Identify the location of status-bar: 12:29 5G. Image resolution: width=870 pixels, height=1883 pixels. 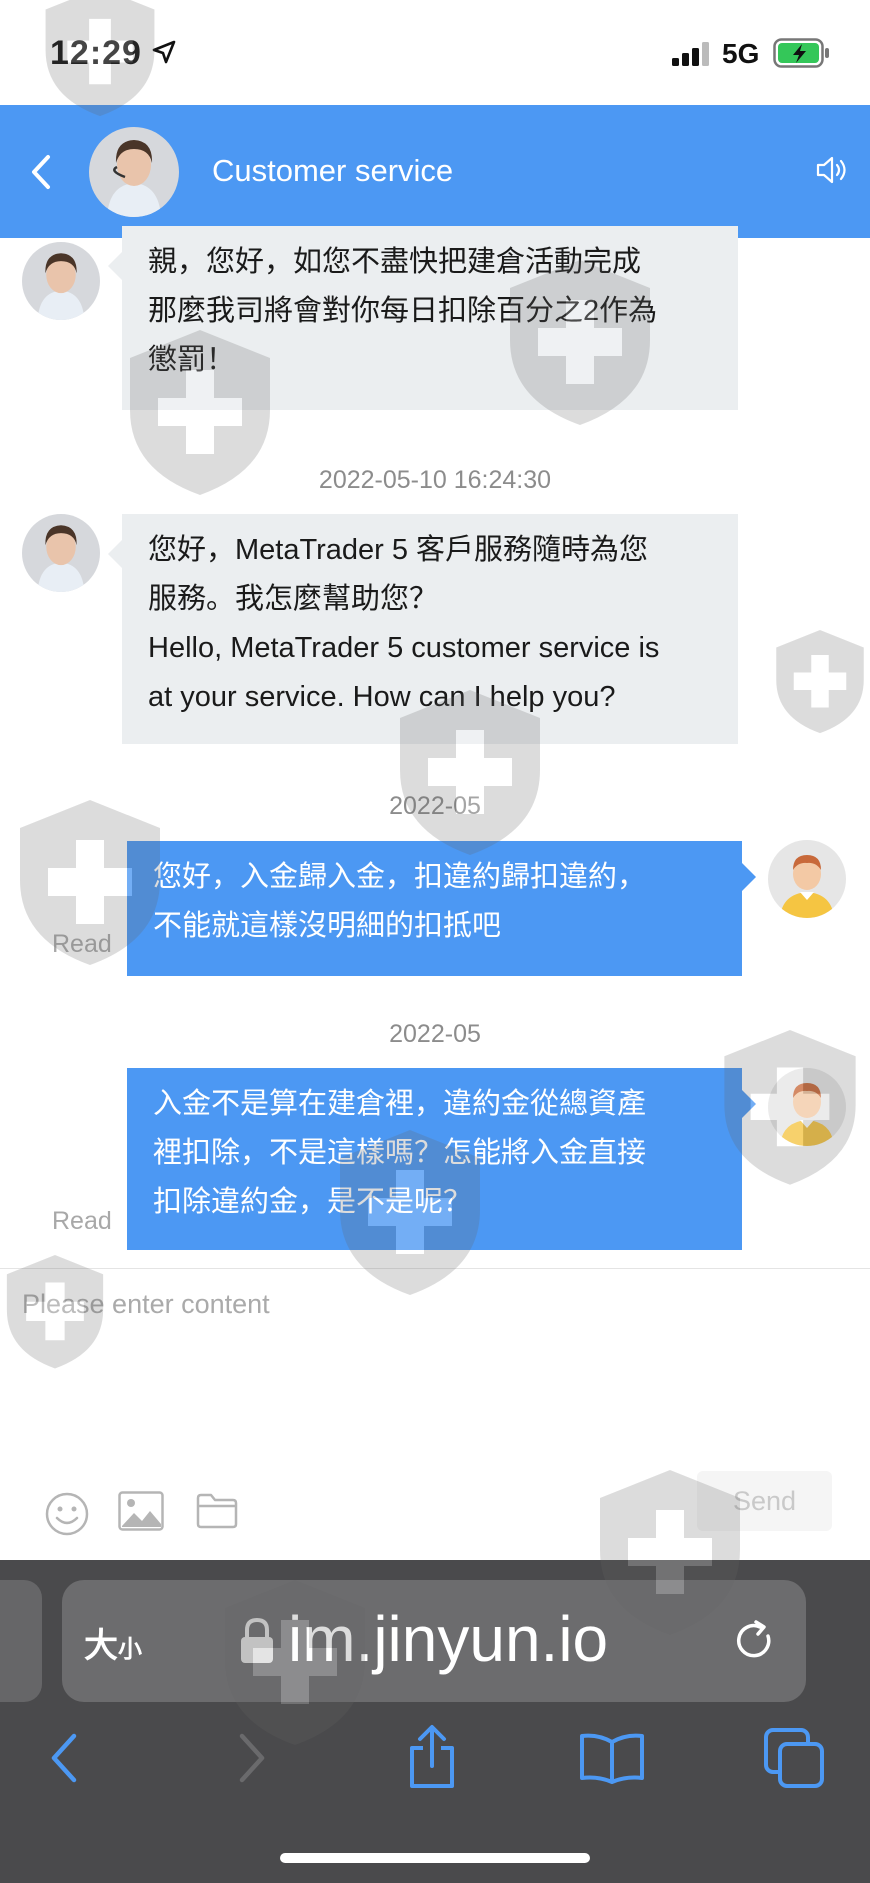
(435, 52).